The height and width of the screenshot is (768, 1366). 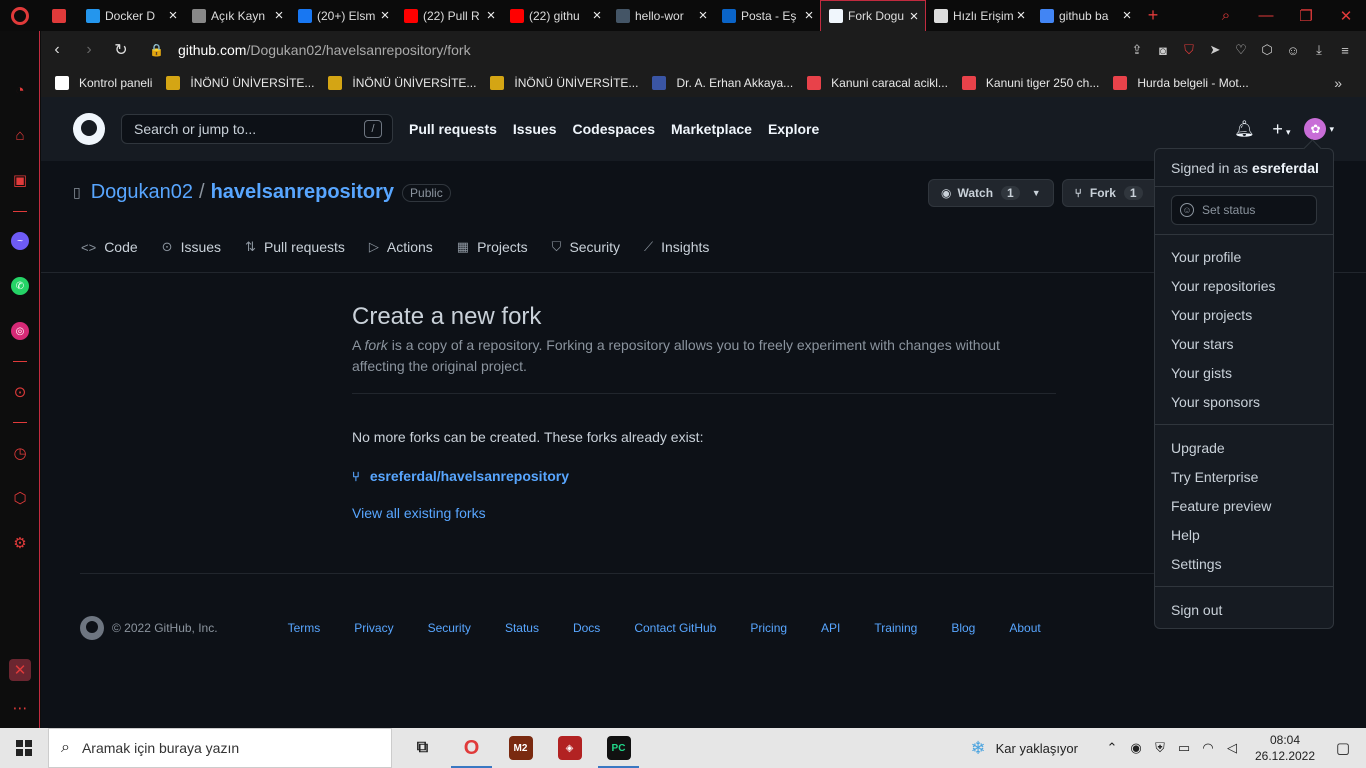 What do you see at coordinates (520, 748) in the screenshot?
I see `taskbar-app: M2` at bounding box center [520, 748].